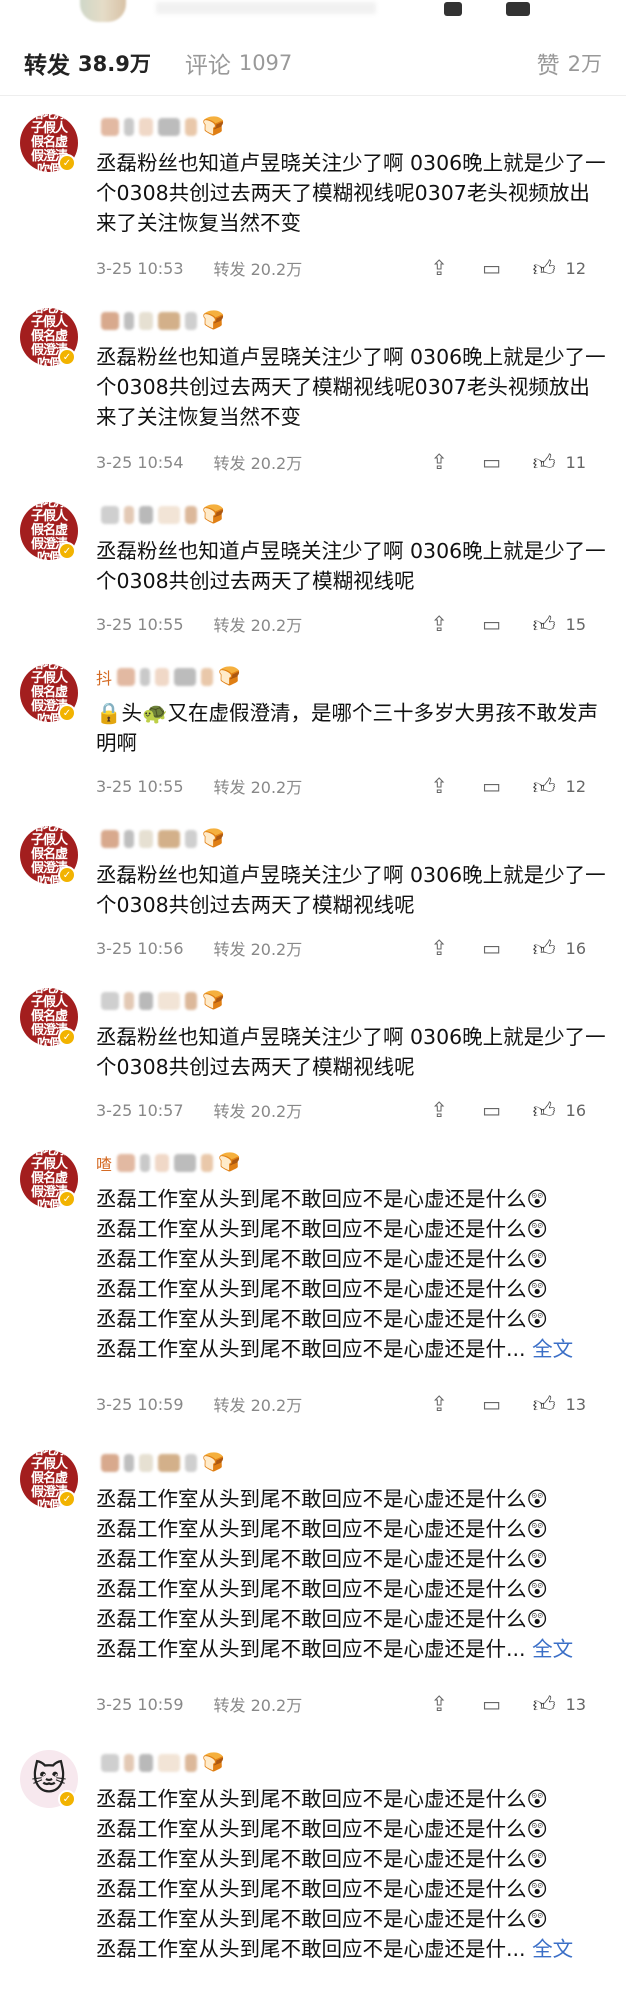  Describe the element at coordinates (453, 9) in the screenshot. I see `signal-icon` at that location.